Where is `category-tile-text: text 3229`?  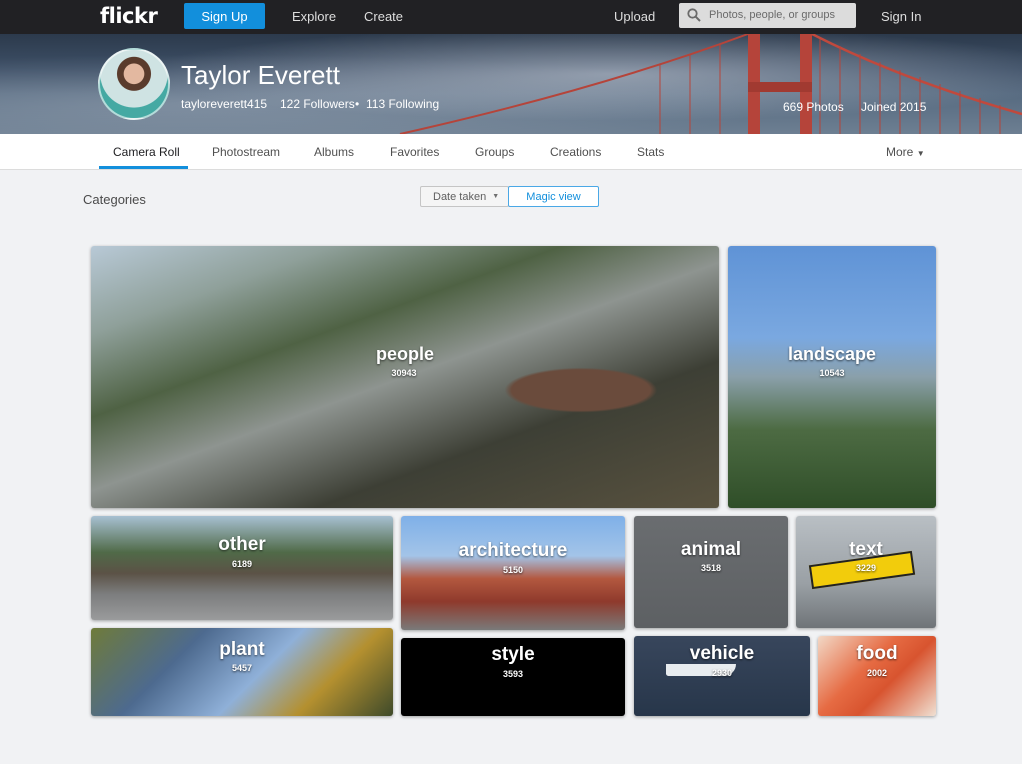 category-tile-text: text 3229 is located at coordinates (866, 572).